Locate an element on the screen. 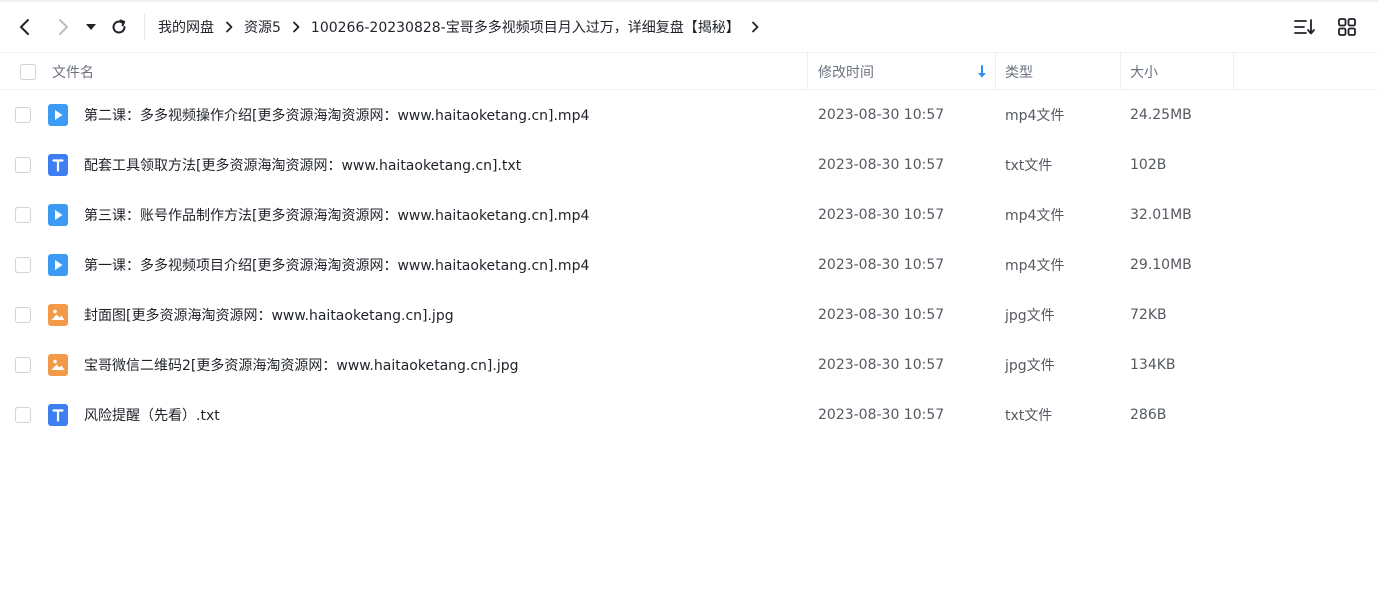 Image resolution: width=1378 pixels, height=599 pixels. file-name: 风险提醒（先看）.txt is located at coordinates (152, 415).